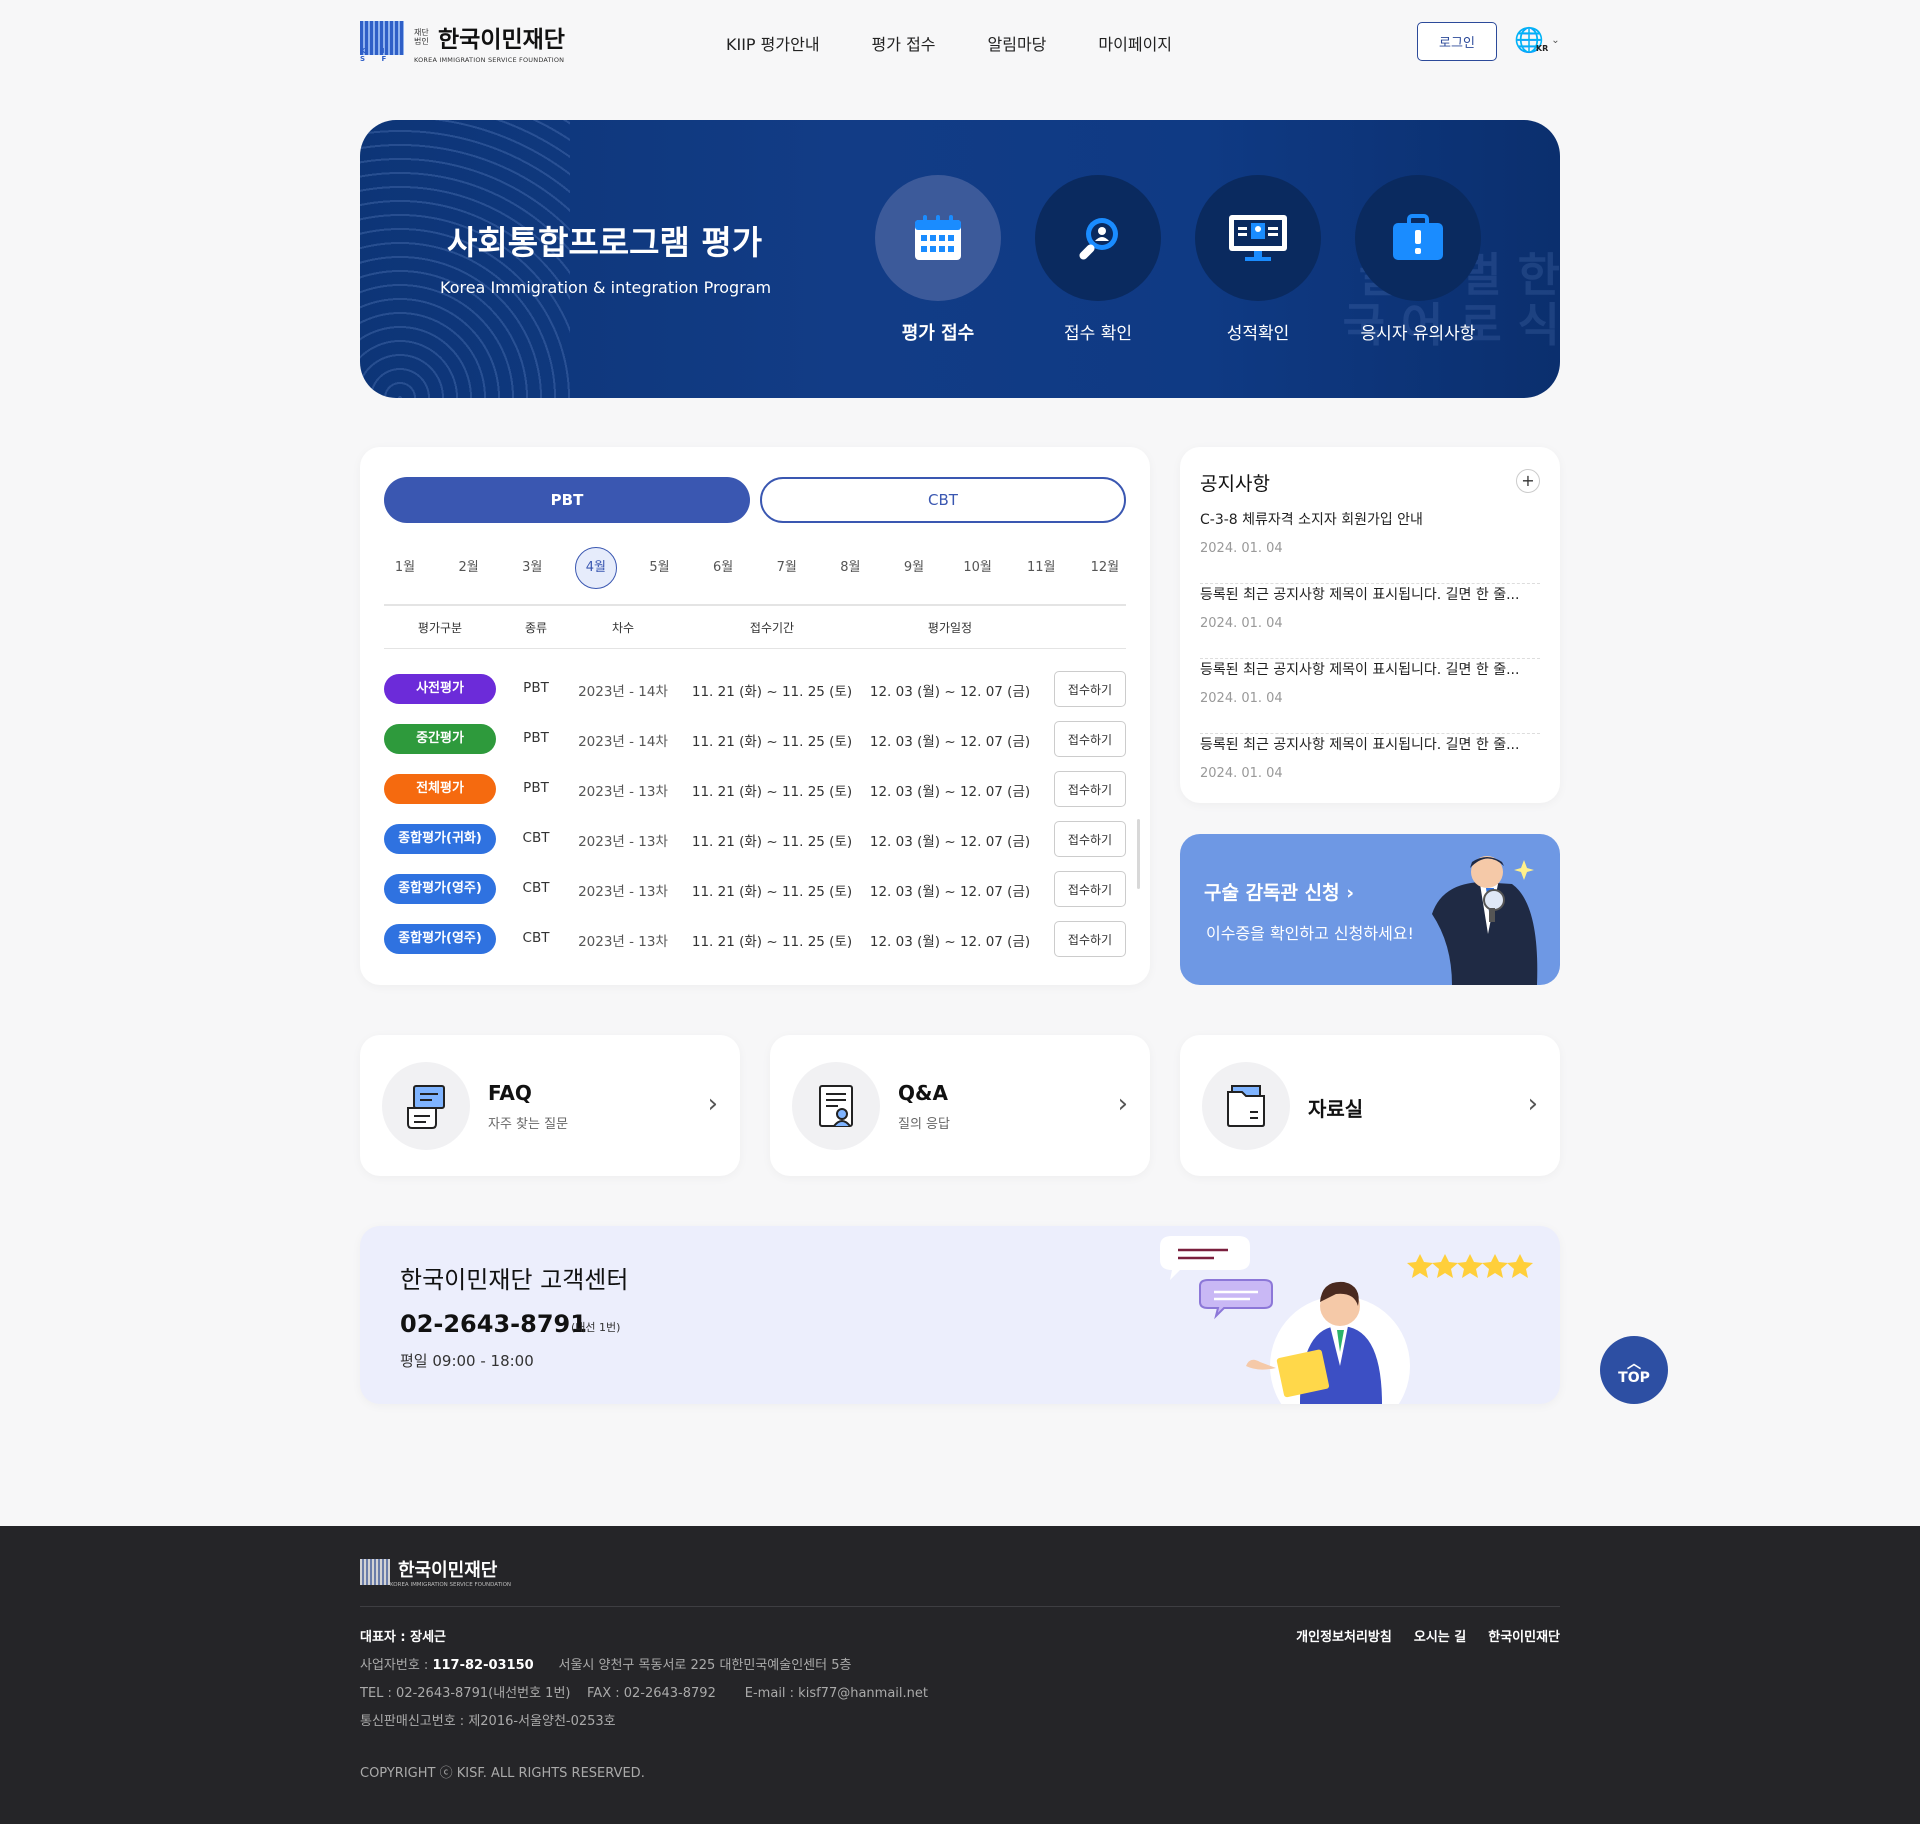 This screenshot has height=1824, width=1920. I want to click on logo-name: 한국이민재단, so click(501, 40).